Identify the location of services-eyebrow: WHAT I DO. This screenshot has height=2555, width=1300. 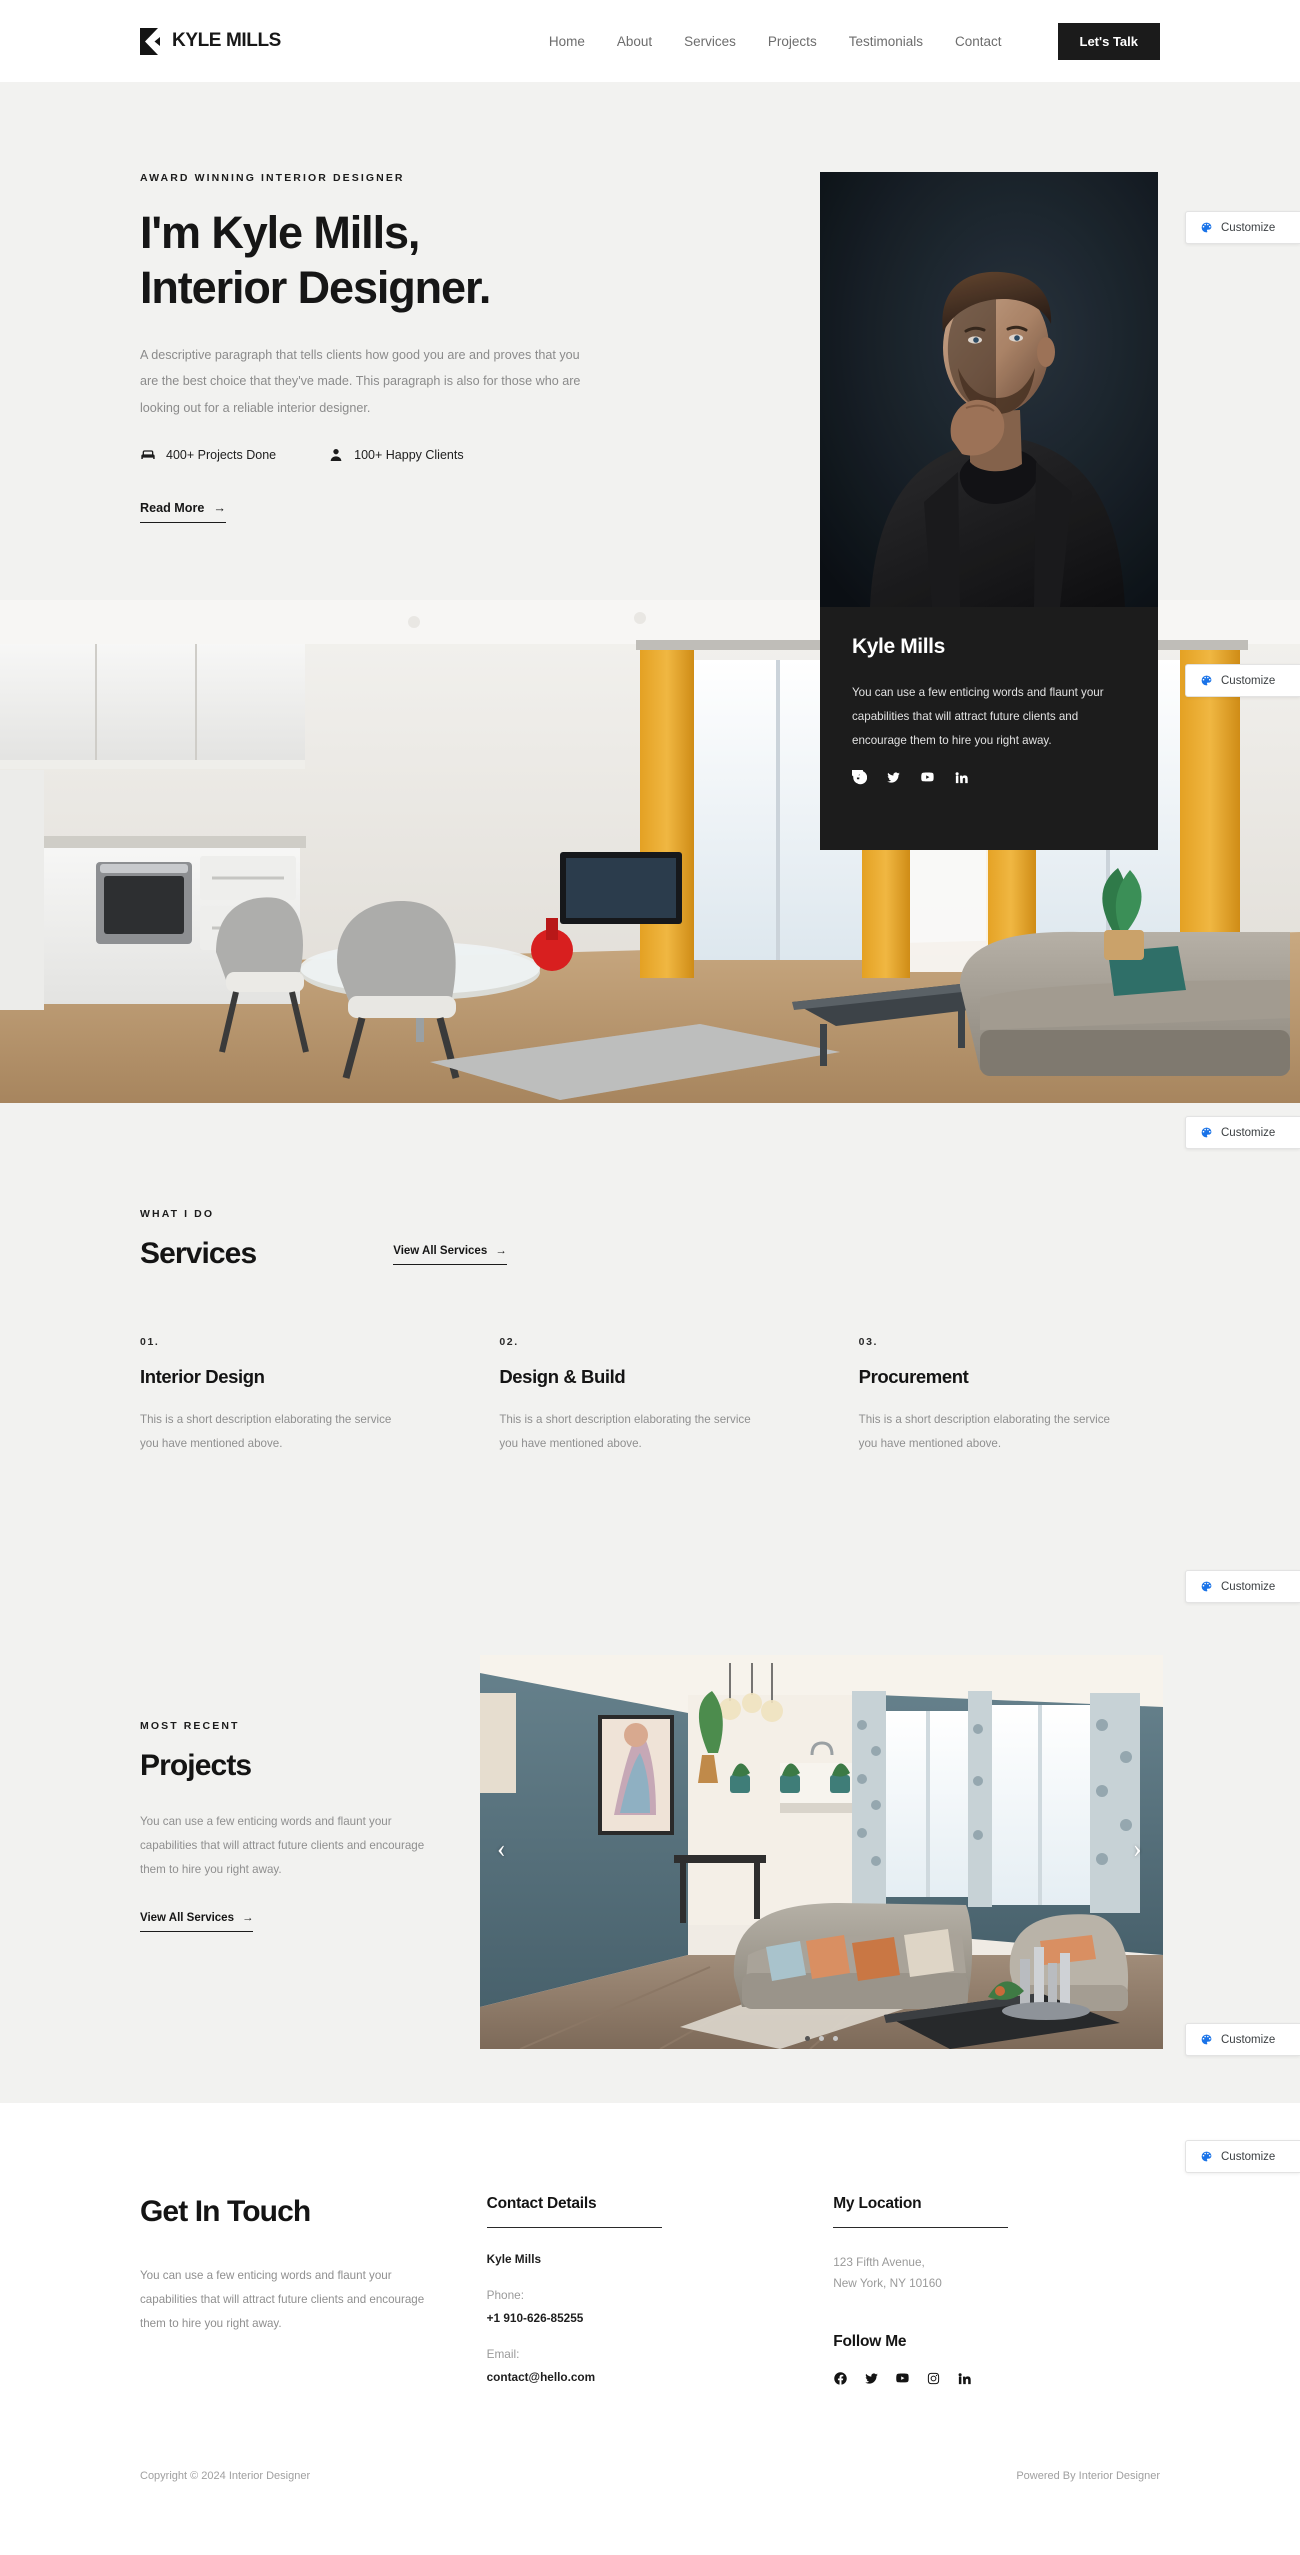
(177, 1214).